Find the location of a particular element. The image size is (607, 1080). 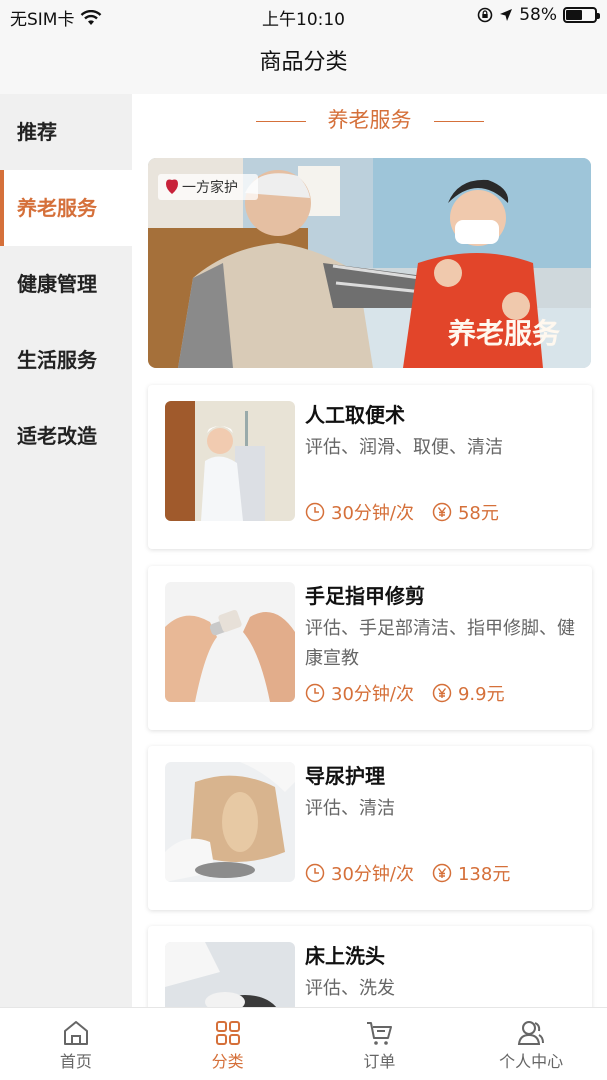

sidebar-item-home-modification: 适老改造 is located at coordinates (66, 436).